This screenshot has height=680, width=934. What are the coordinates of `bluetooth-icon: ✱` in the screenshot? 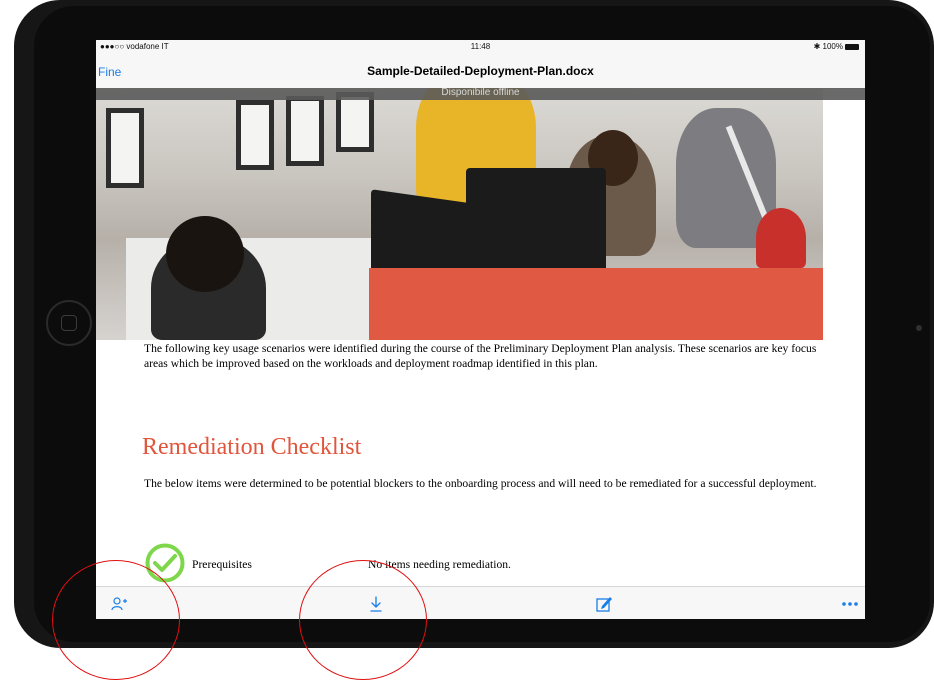 It's located at (818, 46).